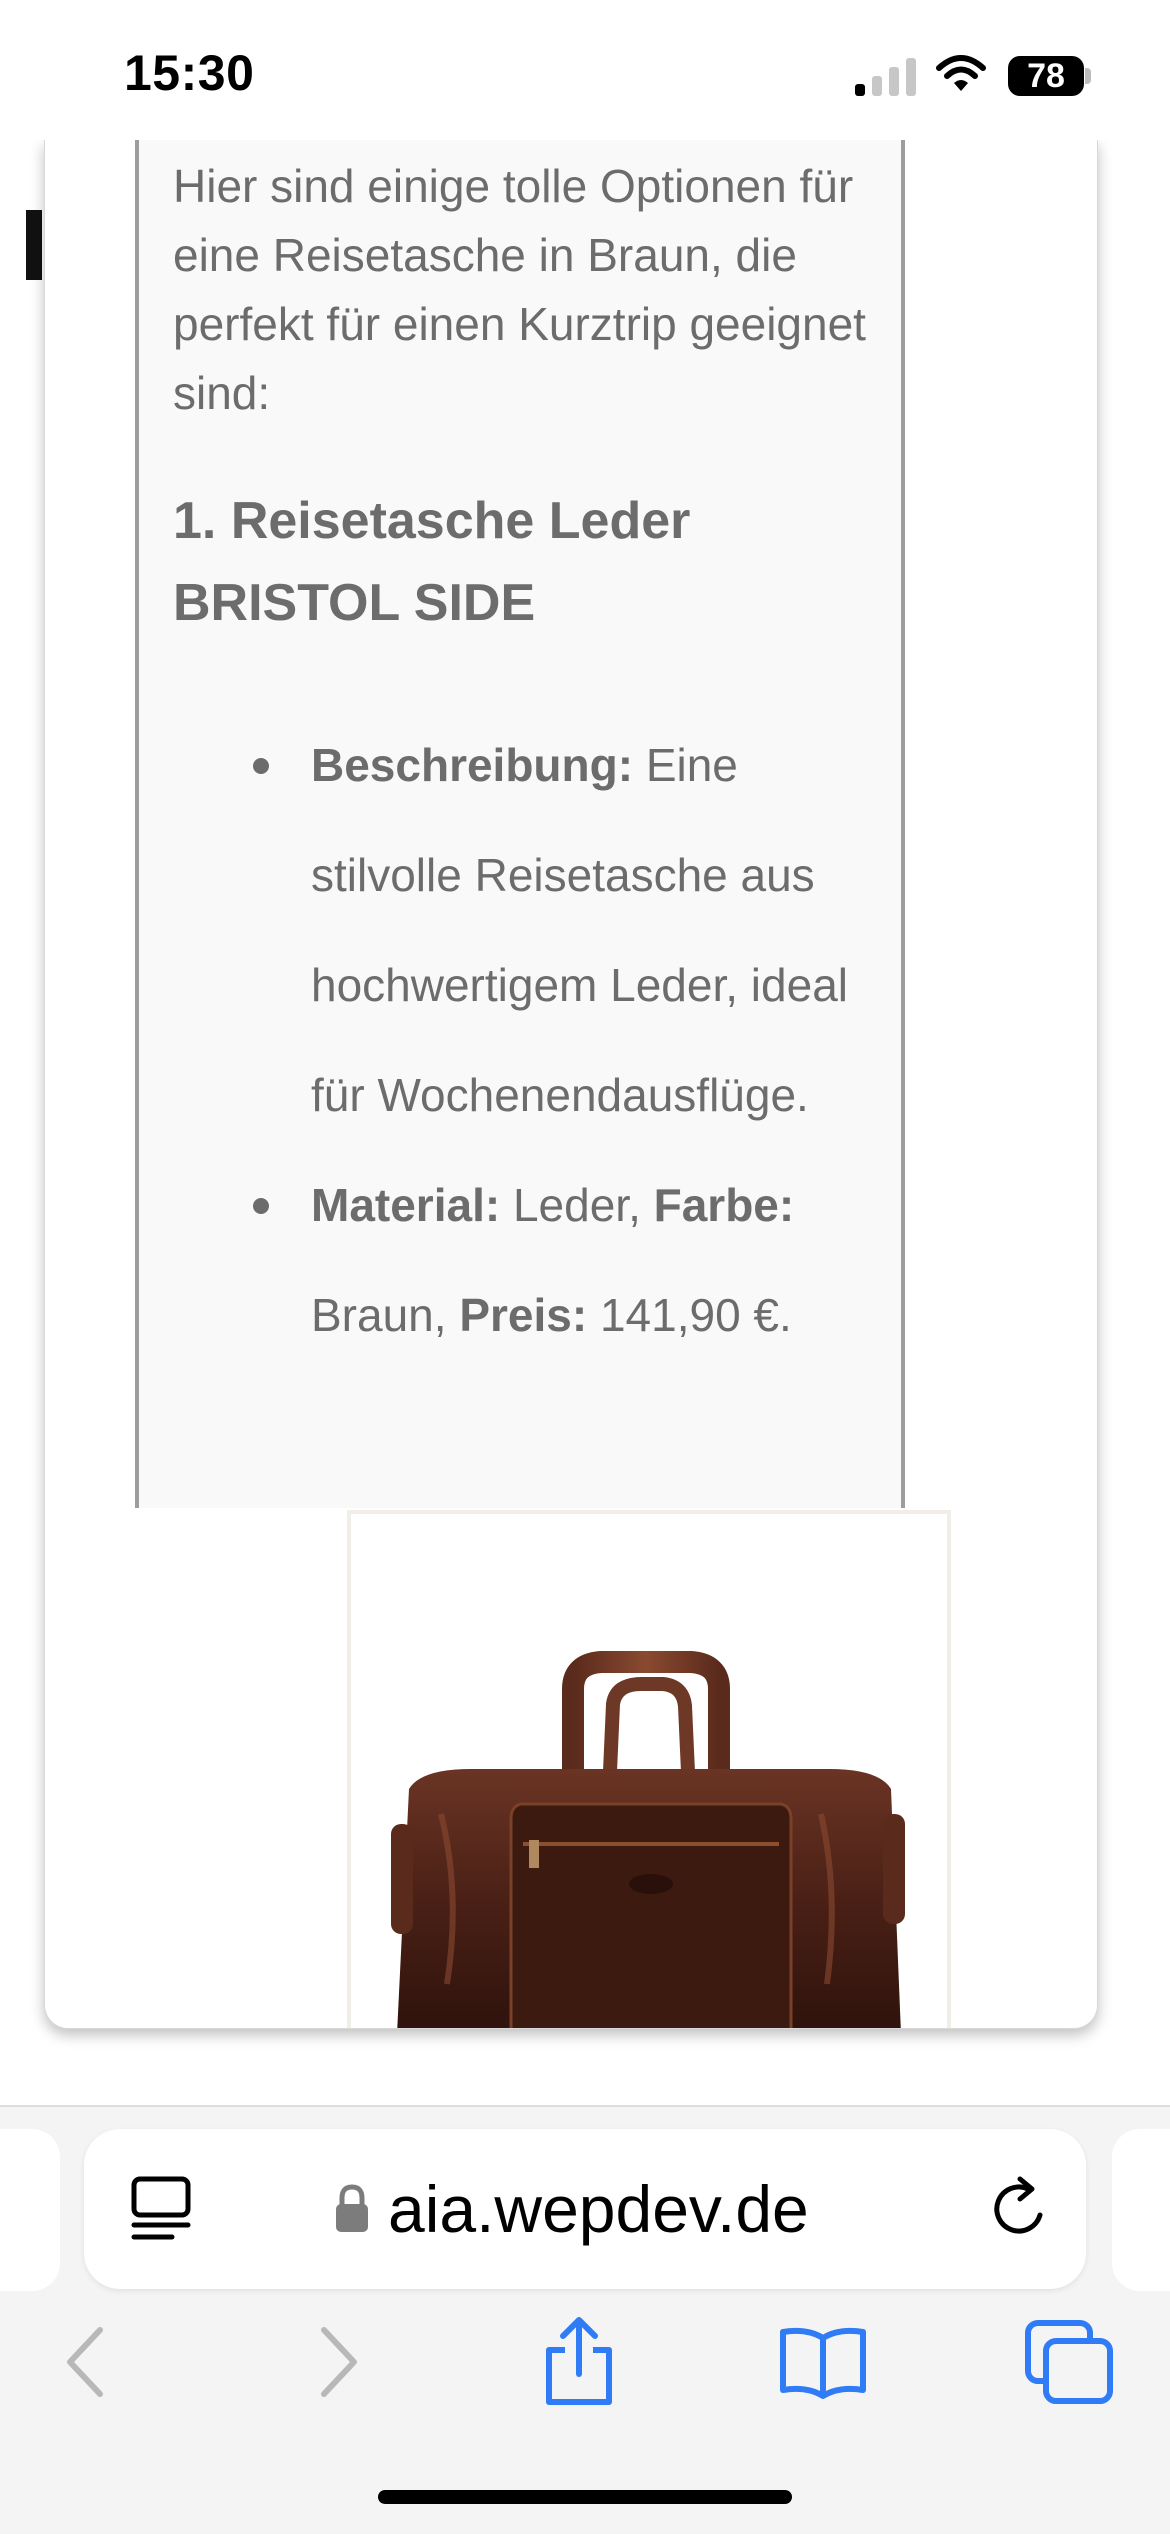 Image resolution: width=1170 pixels, height=2534 pixels. I want to click on price-label: Preis:, so click(523, 1315).